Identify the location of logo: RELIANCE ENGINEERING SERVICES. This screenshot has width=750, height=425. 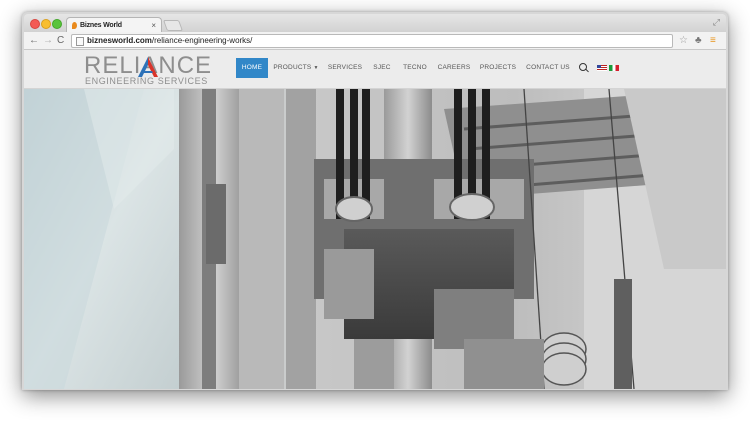
(147, 70).